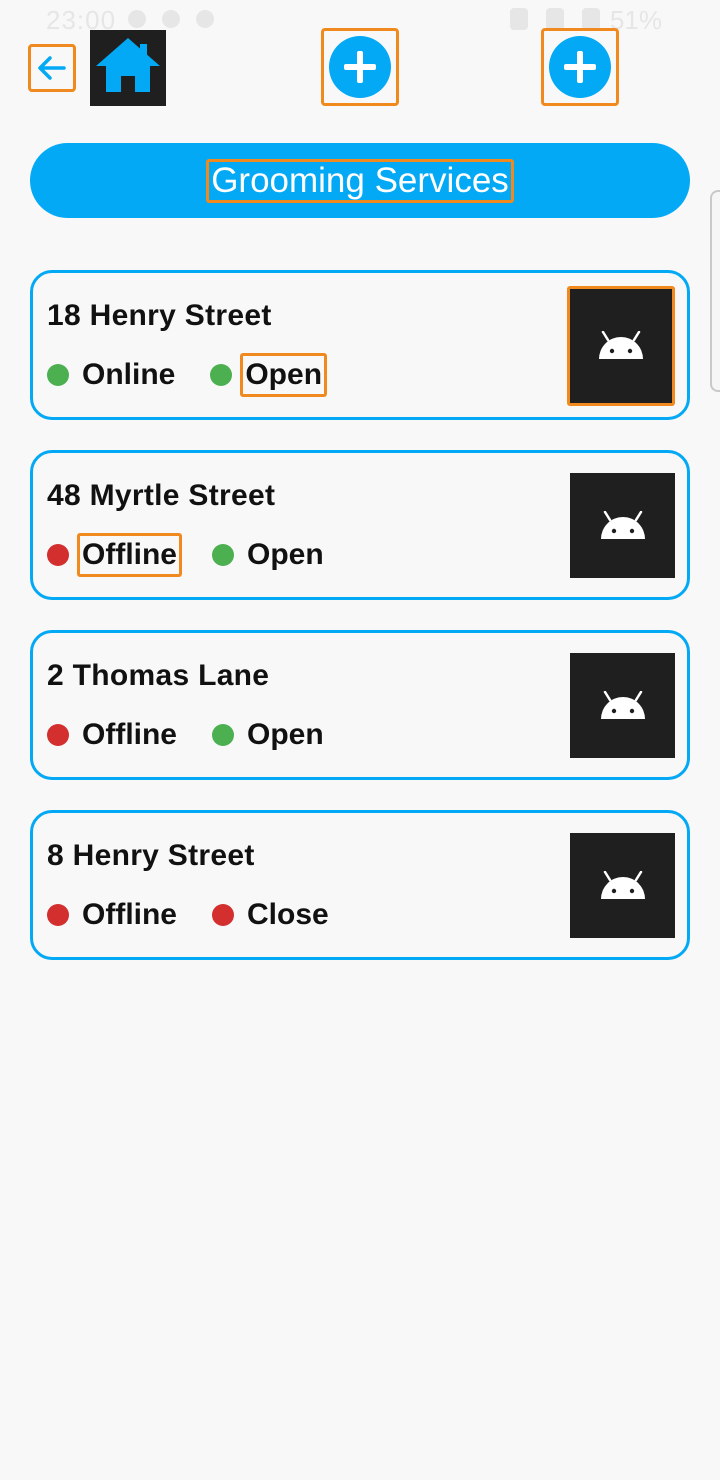  I want to click on page-title-banner: Grooming Services, so click(360, 180).